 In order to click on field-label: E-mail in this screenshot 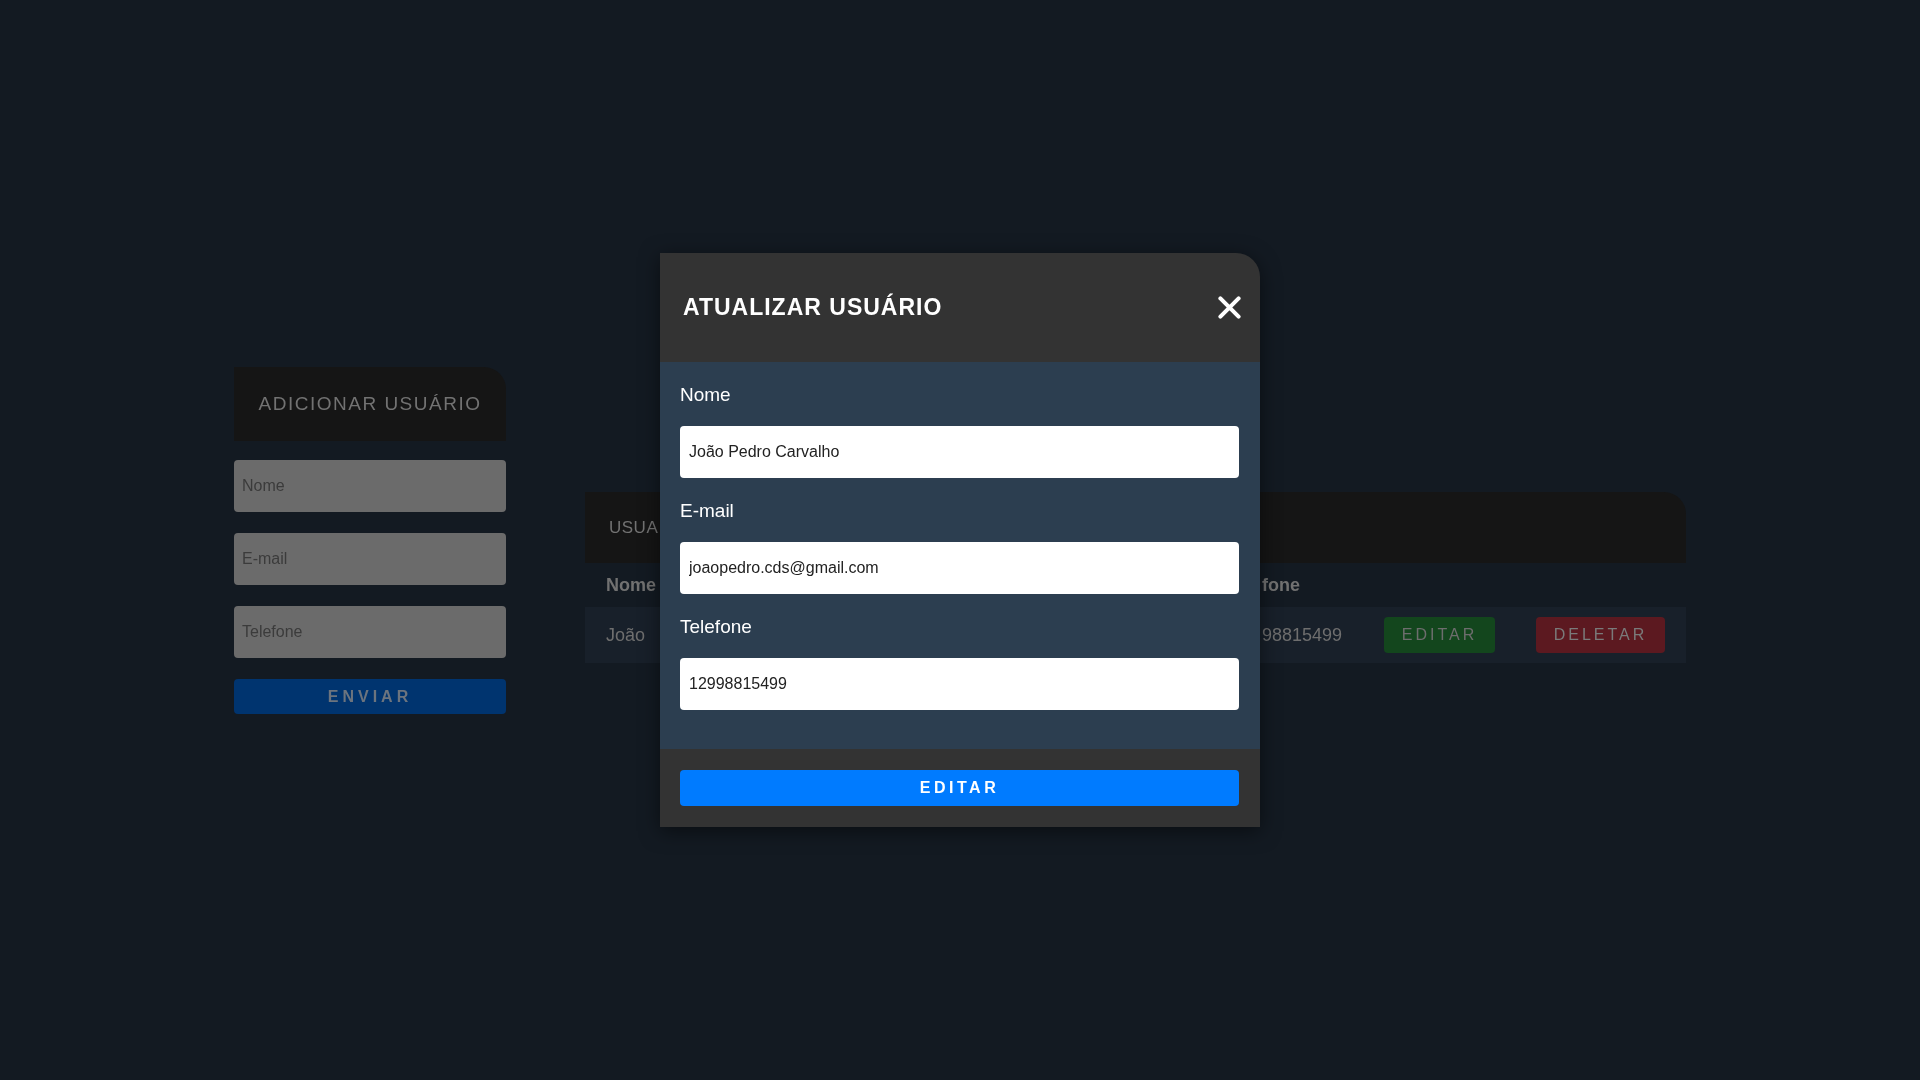, I will do `click(707, 511)`.